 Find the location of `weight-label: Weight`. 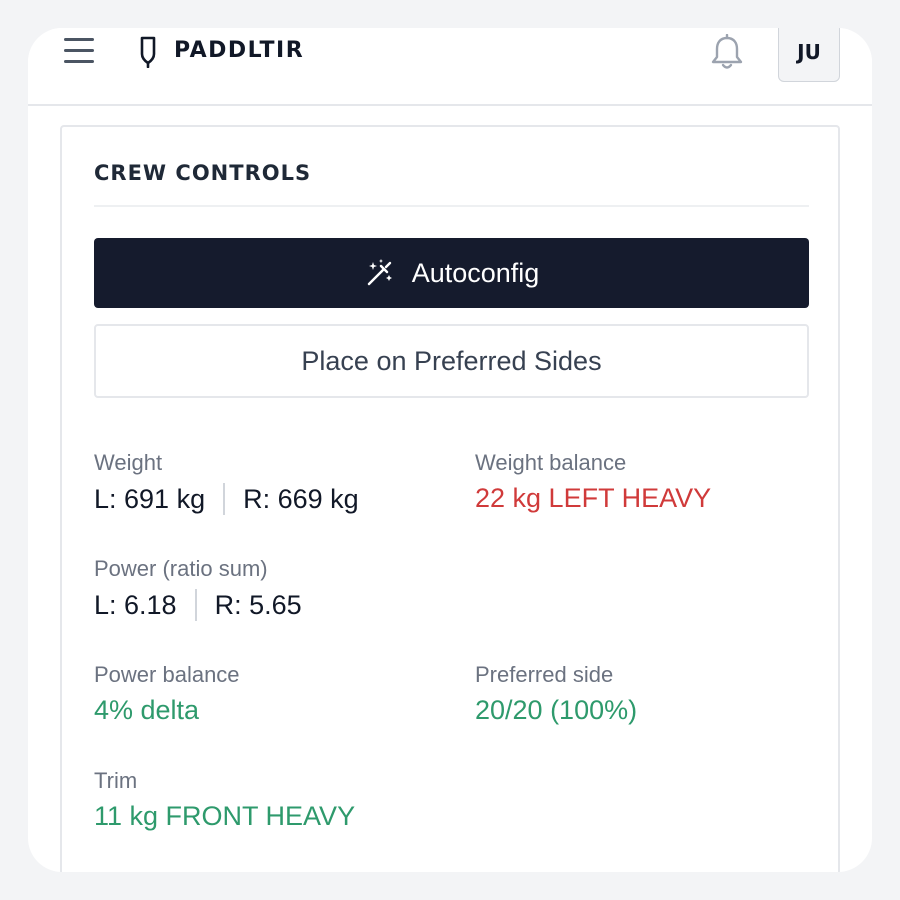

weight-label: Weight is located at coordinates (128, 462).